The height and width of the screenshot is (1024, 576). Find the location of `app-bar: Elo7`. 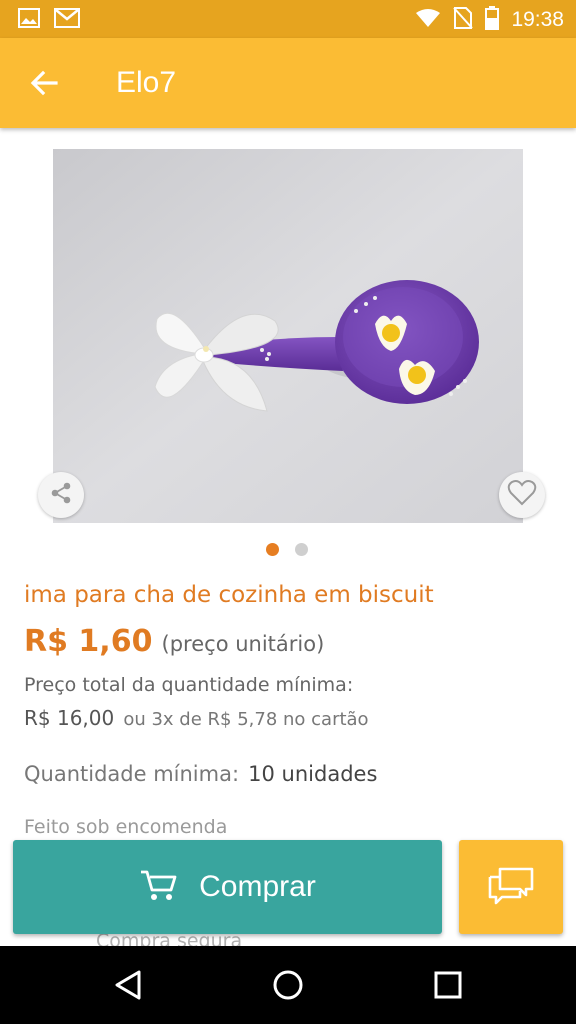

app-bar: Elo7 is located at coordinates (288, 83).